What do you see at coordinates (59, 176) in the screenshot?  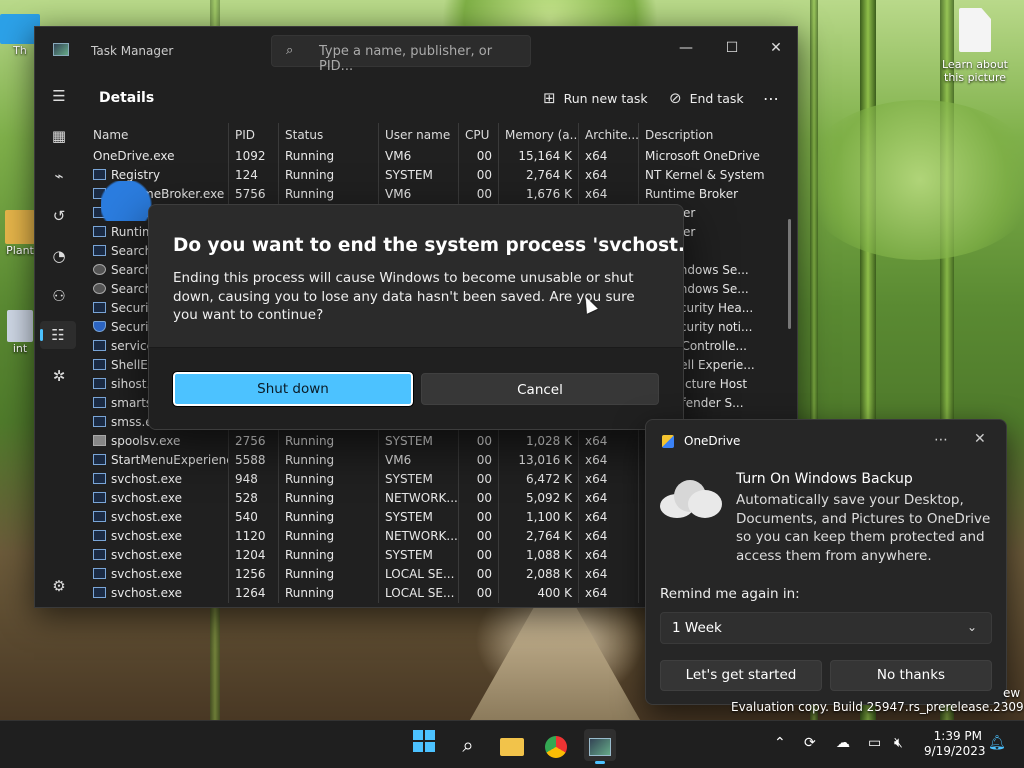 I see `performance-icon: ⌁` at bounding box center [59, 176].